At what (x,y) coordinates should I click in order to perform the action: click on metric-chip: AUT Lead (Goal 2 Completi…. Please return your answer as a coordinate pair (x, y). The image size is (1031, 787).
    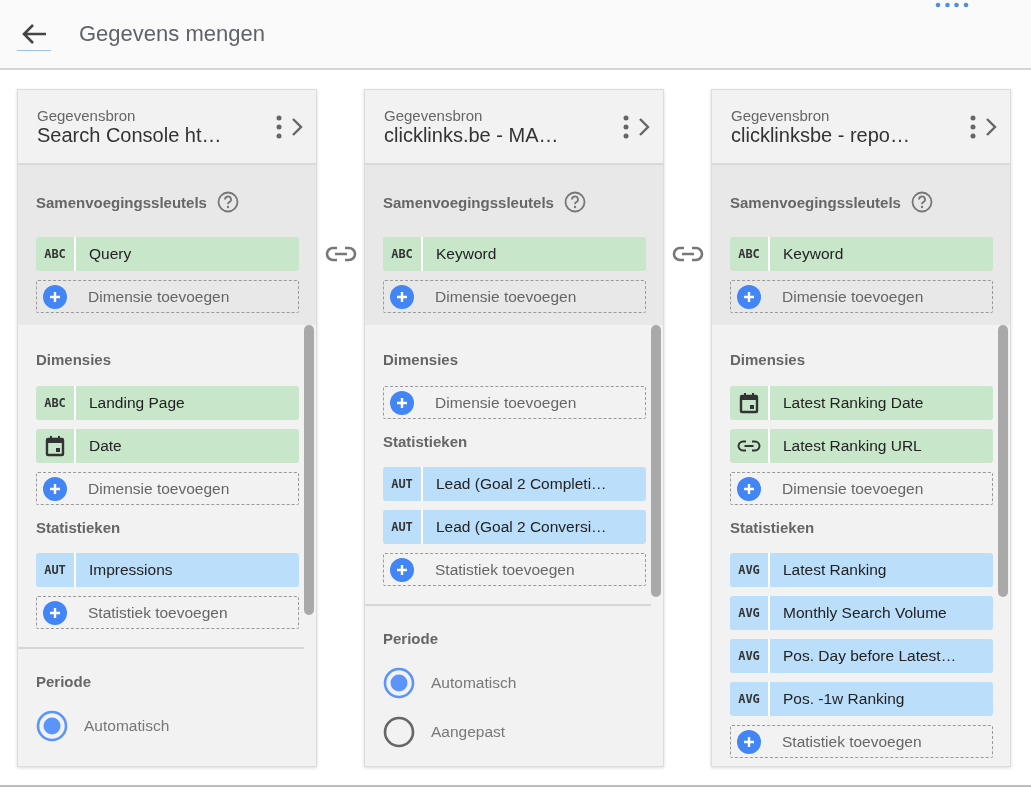
    Looking at the image, I should click on (514, 484).